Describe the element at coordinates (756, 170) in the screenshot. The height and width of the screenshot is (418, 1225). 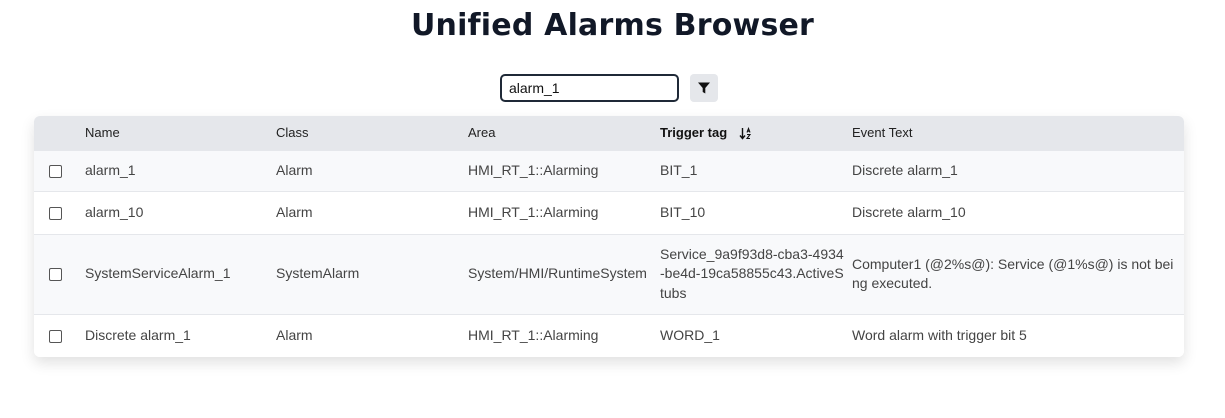
I see `cell-trigger-tag: BIT_1` at that location.